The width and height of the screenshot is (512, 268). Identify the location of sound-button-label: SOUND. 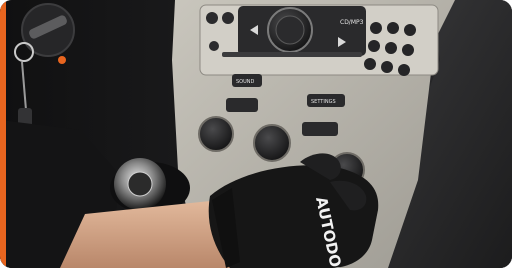
(245, 82).